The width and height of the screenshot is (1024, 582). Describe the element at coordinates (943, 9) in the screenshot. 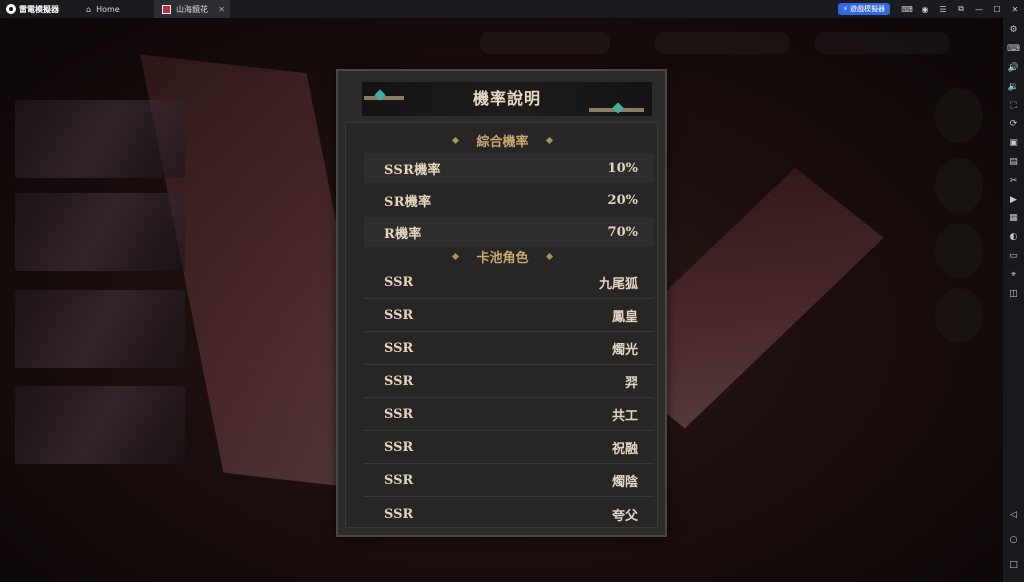

I see `menu-icon: ☰` at that location.